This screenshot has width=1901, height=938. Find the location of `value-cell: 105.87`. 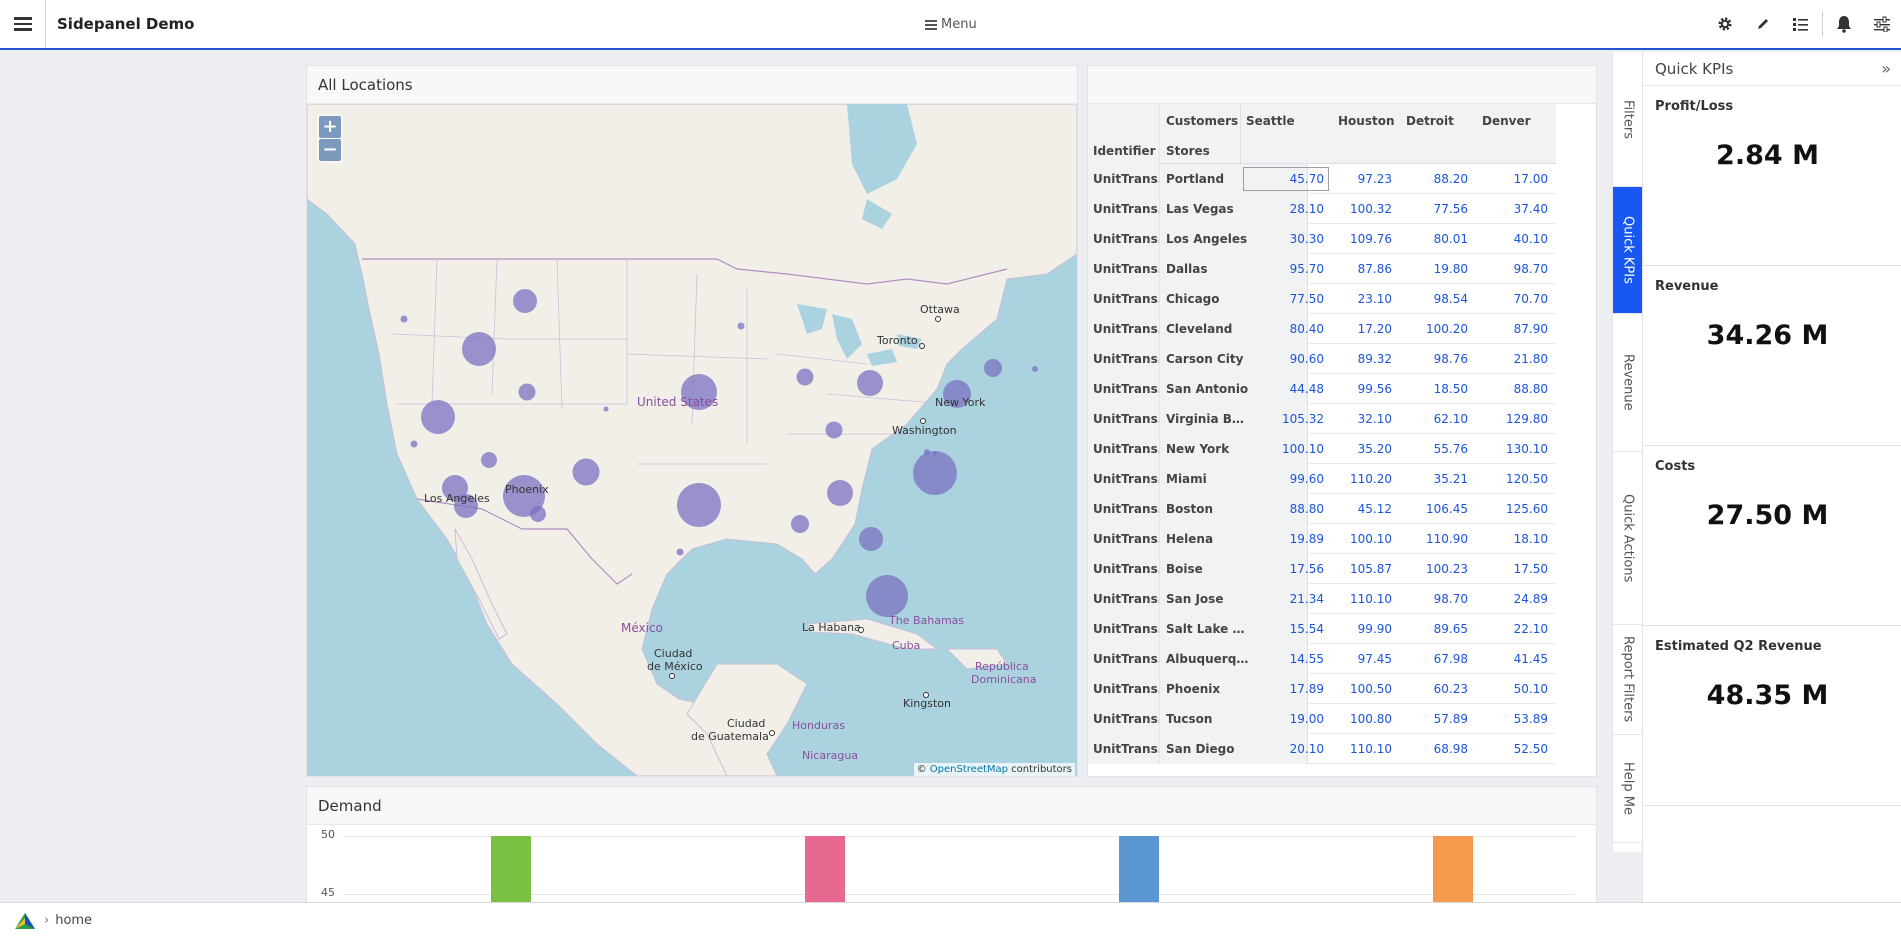

value-cell: 105.87 is located at coordinates (1366, 569).